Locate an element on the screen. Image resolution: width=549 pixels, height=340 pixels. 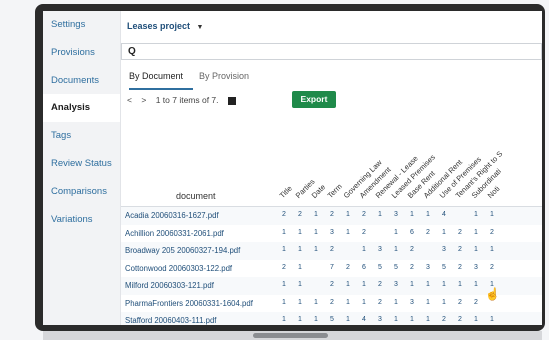
document-link: Broadway 205 20060327-194.pdf is located at coordinates (182, 250).